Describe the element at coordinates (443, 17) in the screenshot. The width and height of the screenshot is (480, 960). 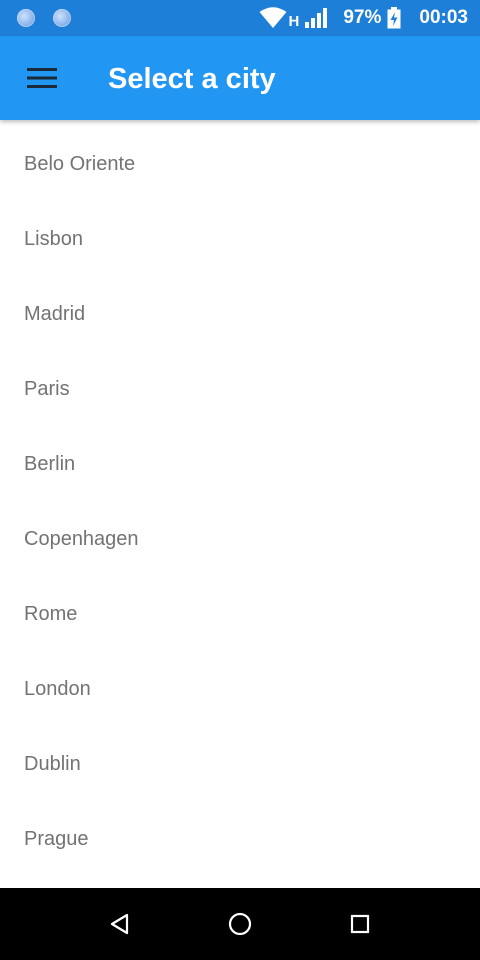
I see `clock: 00:03` at that location.